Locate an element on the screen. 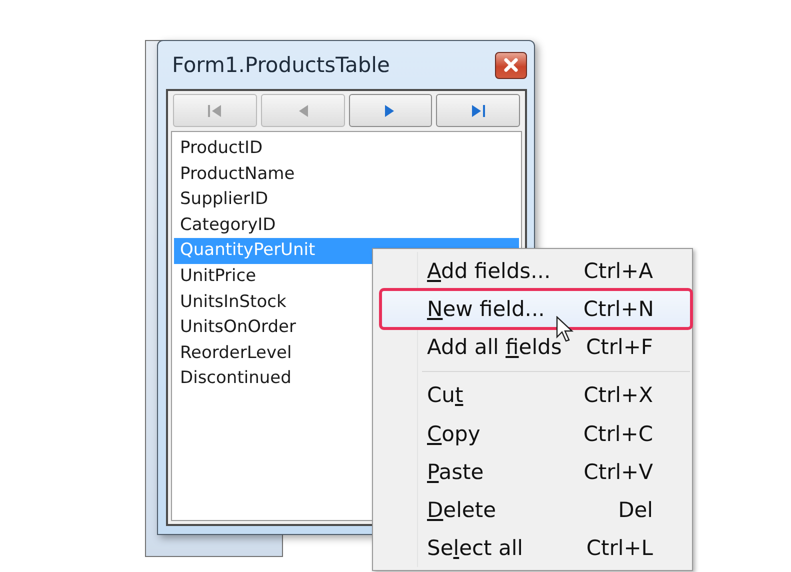 Image resolution: width=791 pixels, height=572 pixels. window-title: Form1.ProductsTable is located at coordinates (280, 65).